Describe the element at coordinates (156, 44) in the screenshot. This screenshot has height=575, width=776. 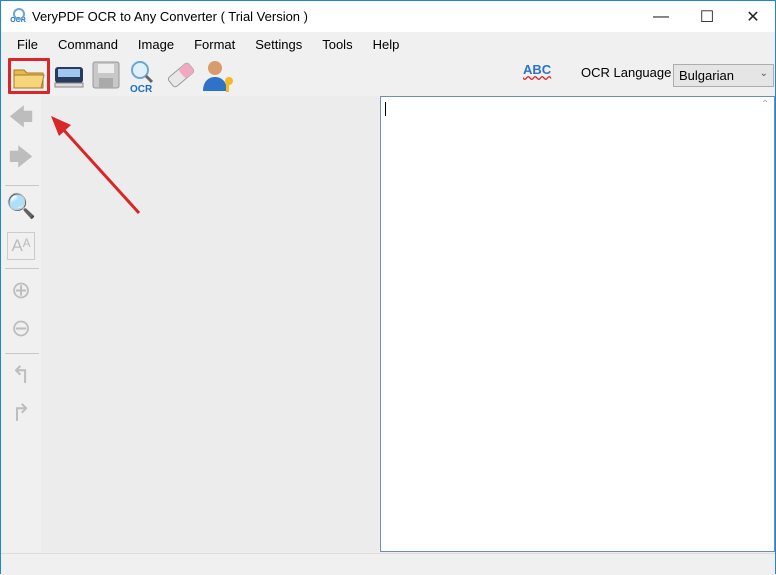
I see `menu-image: Image` at that location.